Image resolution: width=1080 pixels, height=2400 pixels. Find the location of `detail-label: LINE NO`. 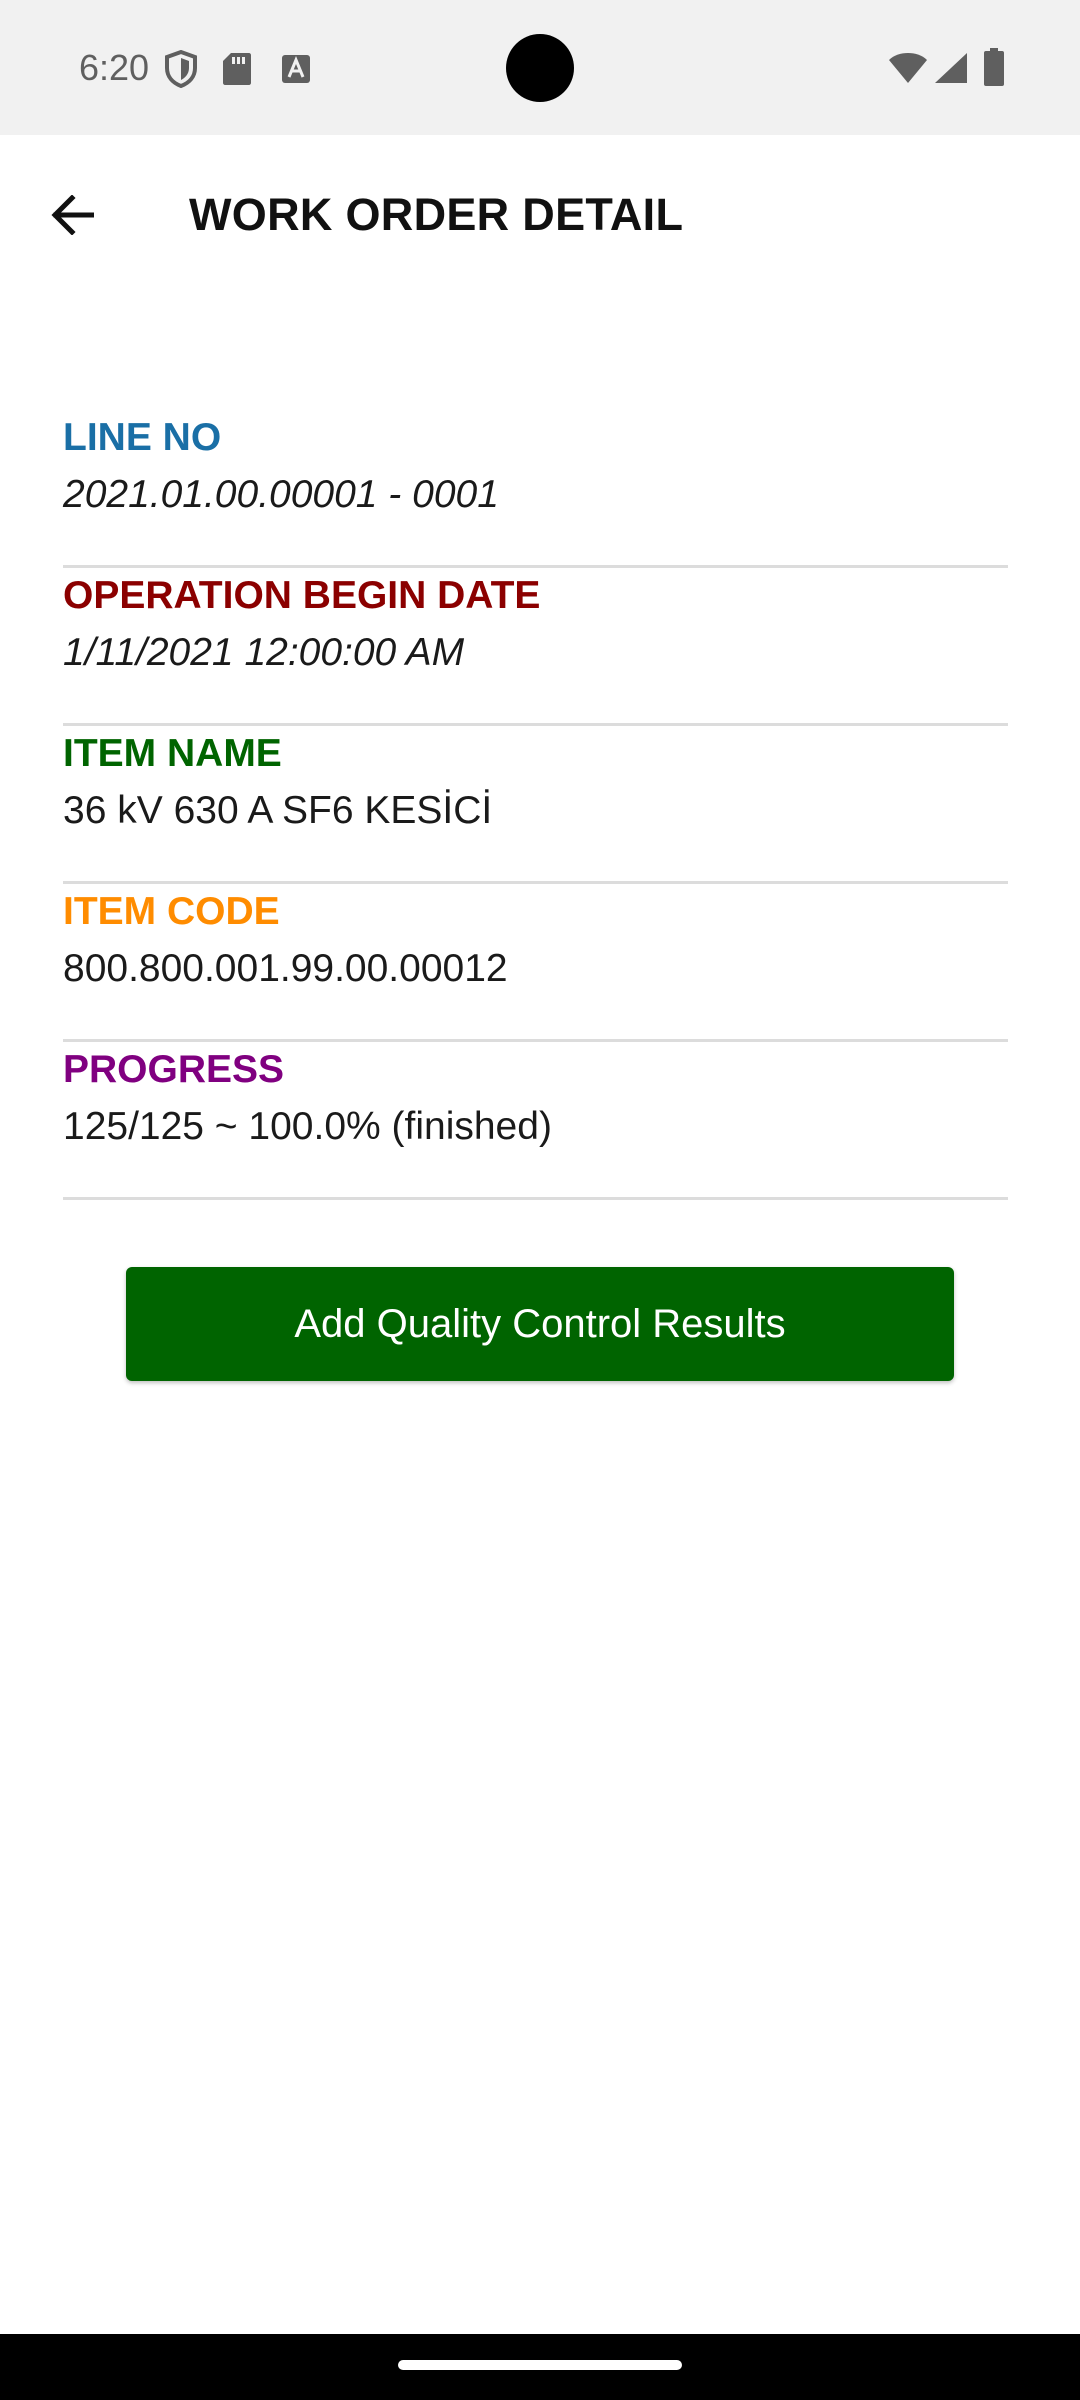

detail-label: LINE NO is located at coordinates (142, 437).